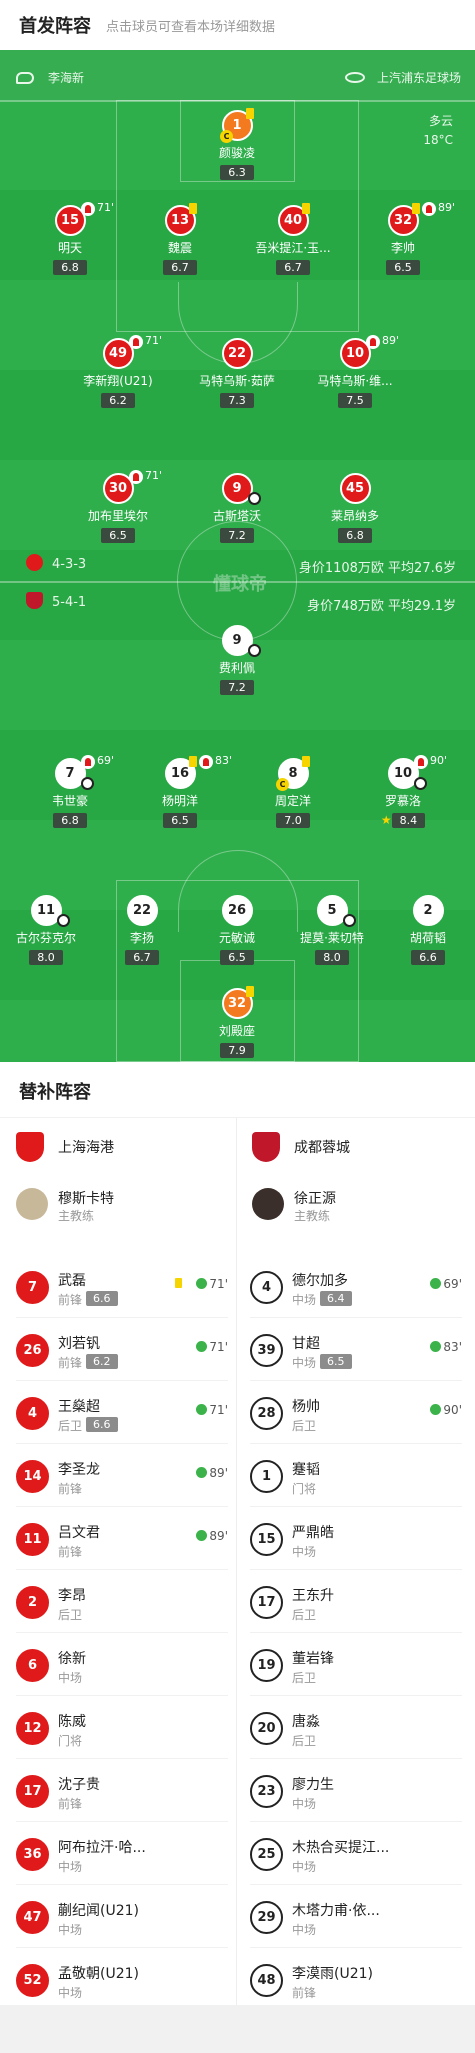  I want to click on home-player: 9 古斯塔沃 7.2, so click(237, 508).